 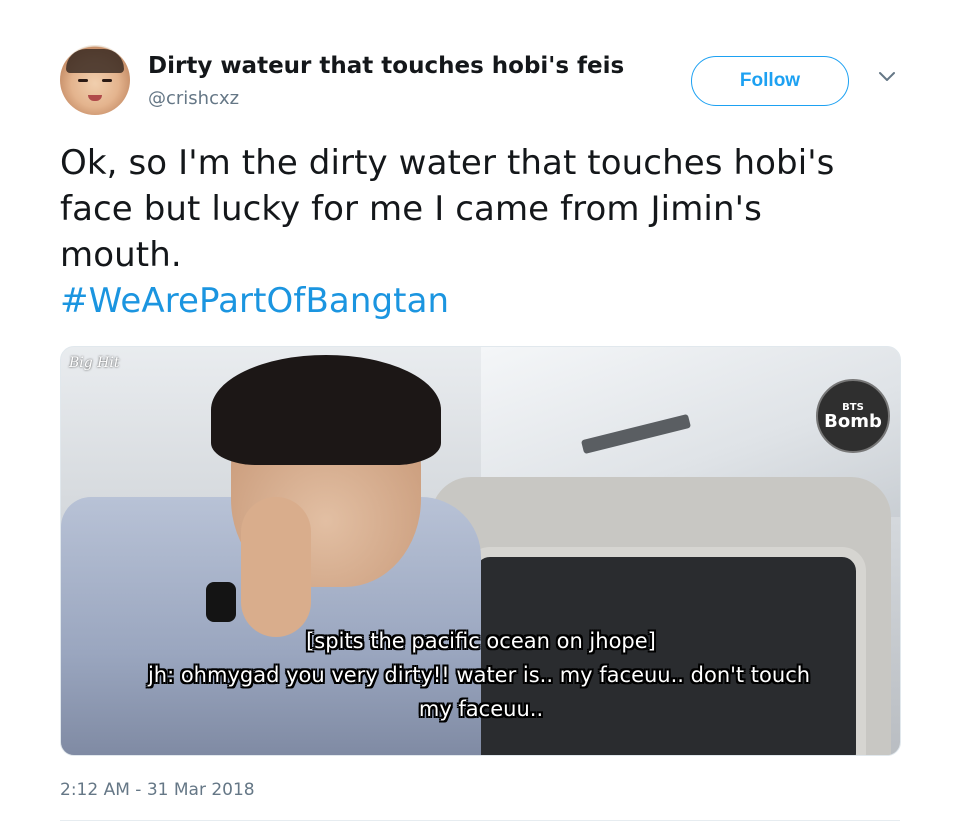 I want to click on watermark-bts-bomb: BTS Bomb, so click(x=853, y=416).